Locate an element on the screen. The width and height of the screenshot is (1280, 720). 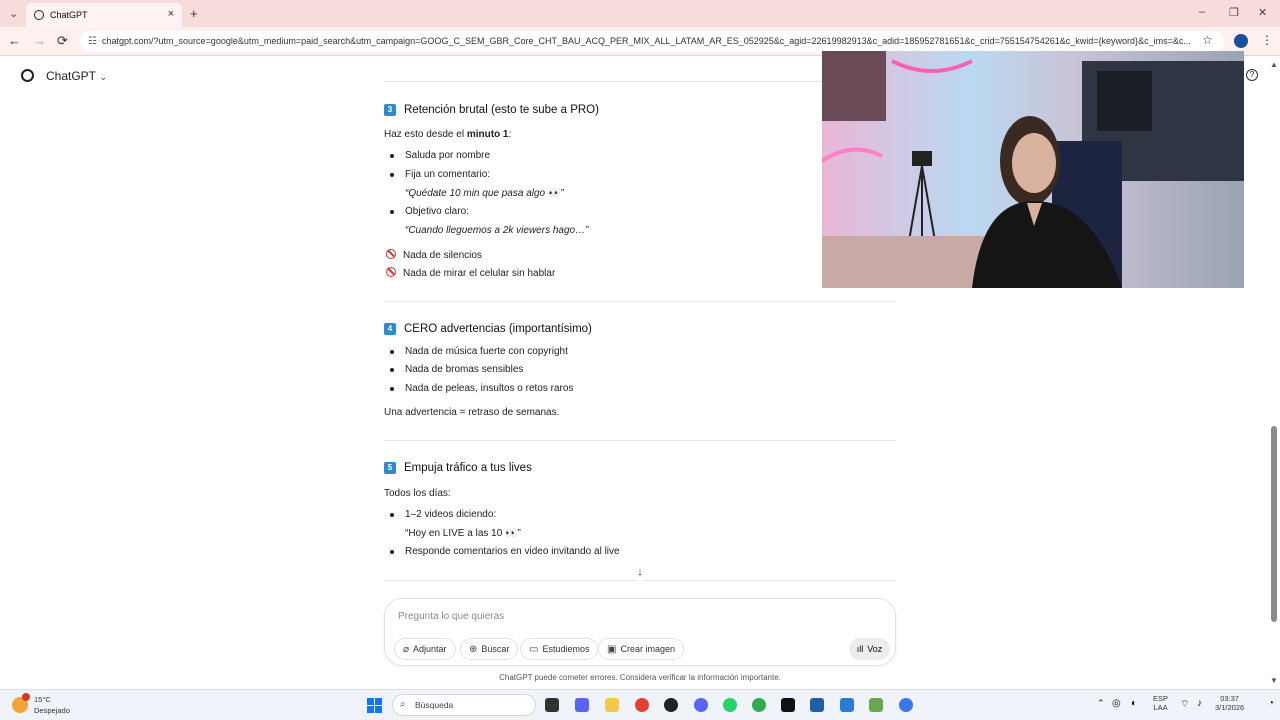
tray-chevron-icon: ⌃ is located at coordinates (1101, 703).